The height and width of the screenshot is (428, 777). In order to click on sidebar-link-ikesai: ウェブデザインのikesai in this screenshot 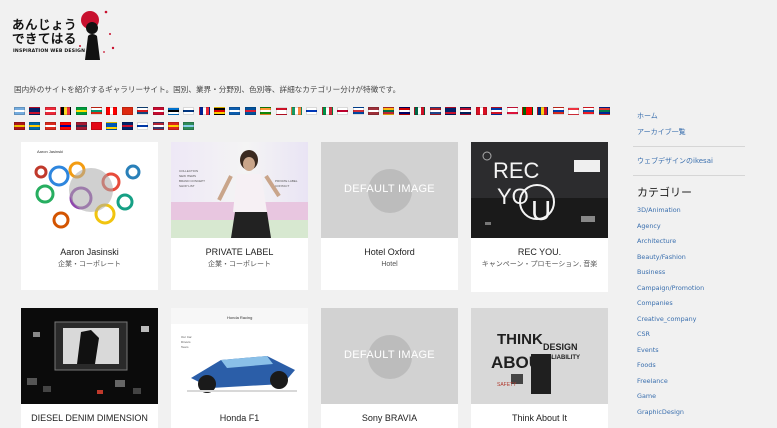, I will do `click(707, 161)`.